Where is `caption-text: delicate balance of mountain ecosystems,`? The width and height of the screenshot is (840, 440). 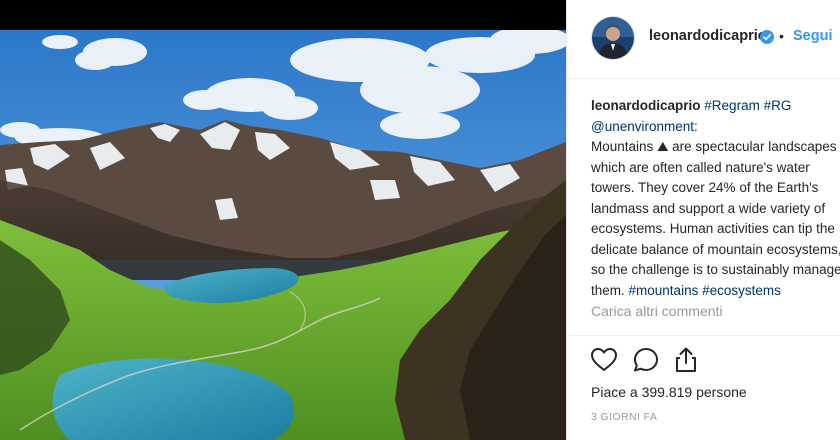
caption-text: delicate balance of mountain ecosystems, is located at coordinates (715, 249).